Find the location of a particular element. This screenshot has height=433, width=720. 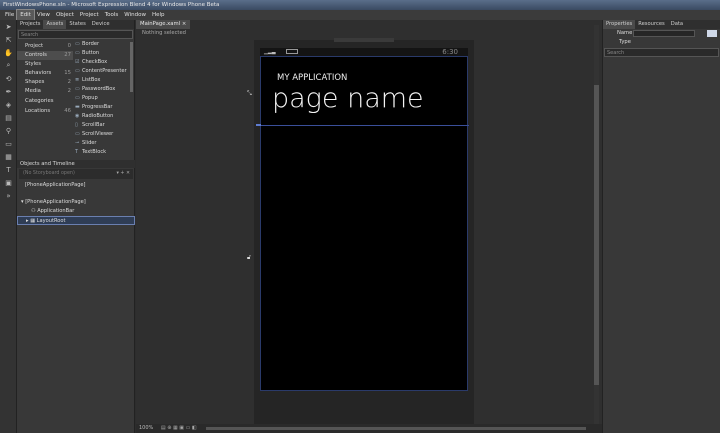

horizontal-scrollbar is located at coordinates (396, 428).